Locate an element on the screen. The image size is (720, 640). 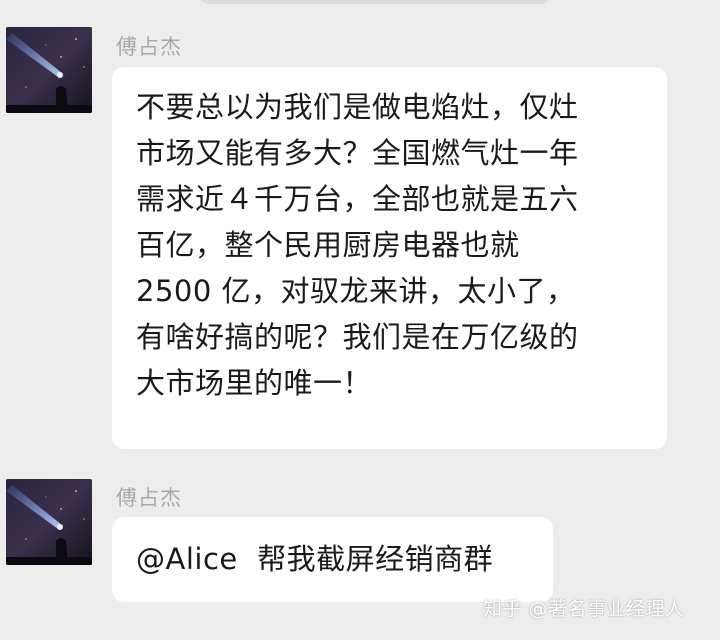
message-line: 大市场里的唯一！ is located at coordinates (254, 383).